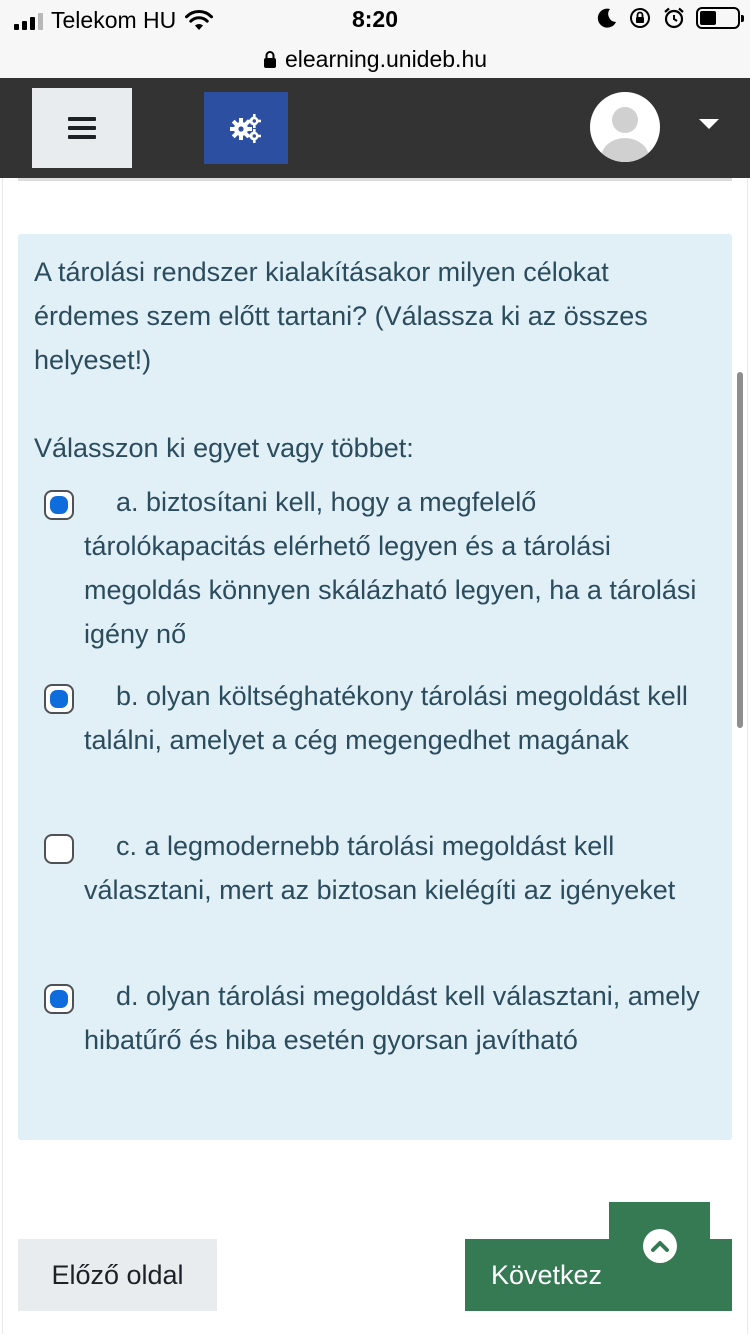 The height and width of the screenshot is (1334, 750). Describe the element at coordinates (82, 128) in the screenshot. I see `menu-button` at that location.